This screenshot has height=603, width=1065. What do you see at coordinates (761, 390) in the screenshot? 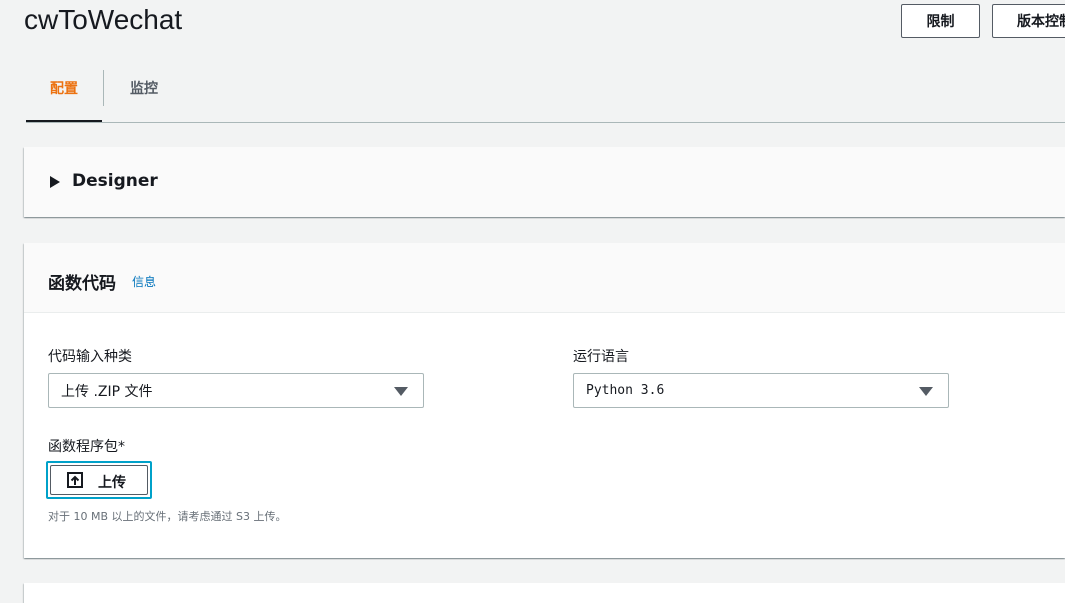
I see `runtime-select: Python 3.6` at bounding box center [761, 390].